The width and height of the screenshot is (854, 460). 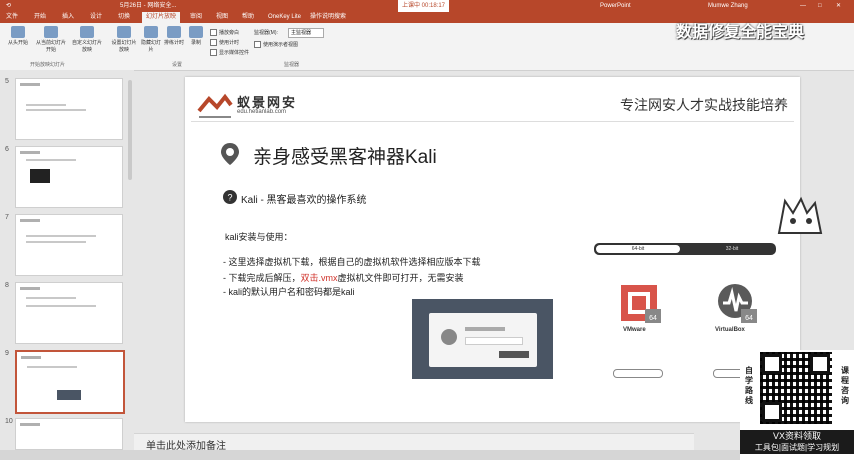 What do you see at coordinates (845, 370) in the screenshot?
I see `promo-char: 课` at bounding box center [845, 370].